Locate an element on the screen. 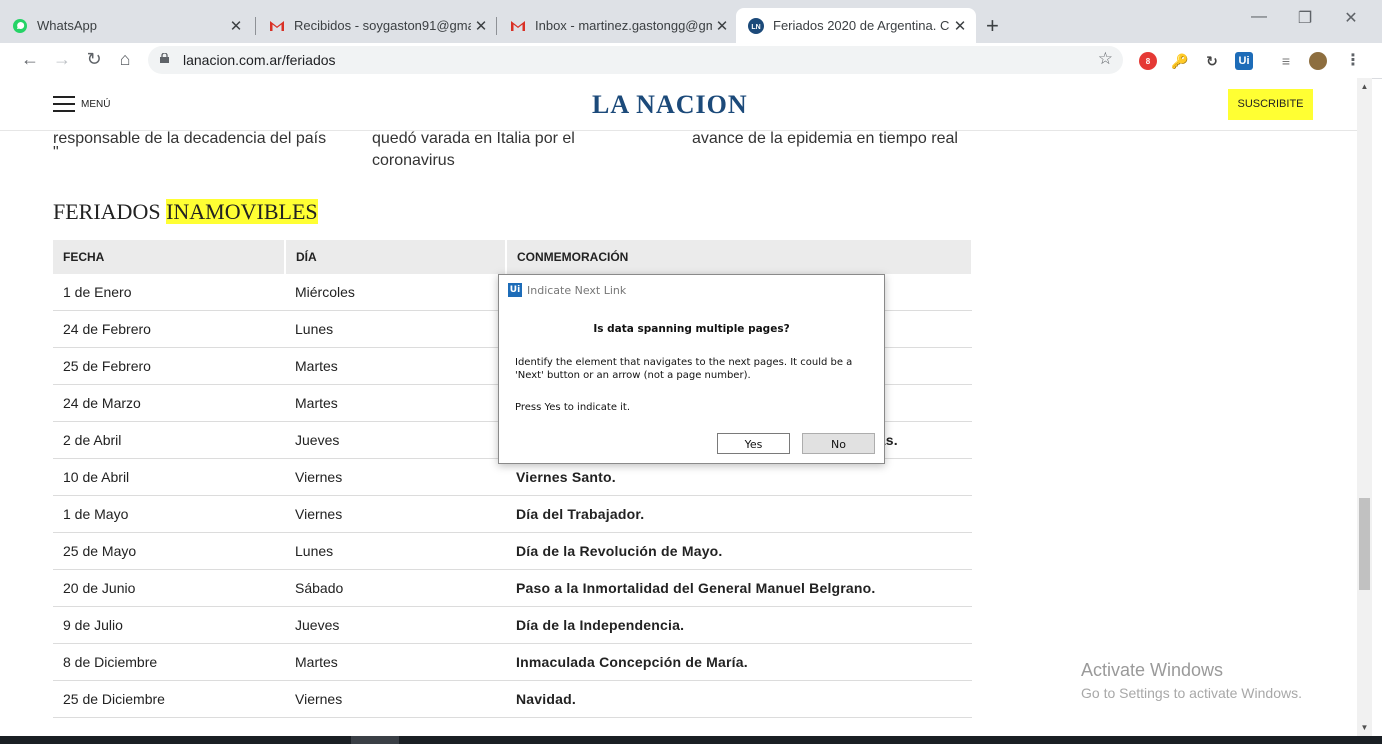 The width and height of the screenshot is (1382, 744). related-line: avance de la epidemia en tiempo real is located at coordinates (825, 139).